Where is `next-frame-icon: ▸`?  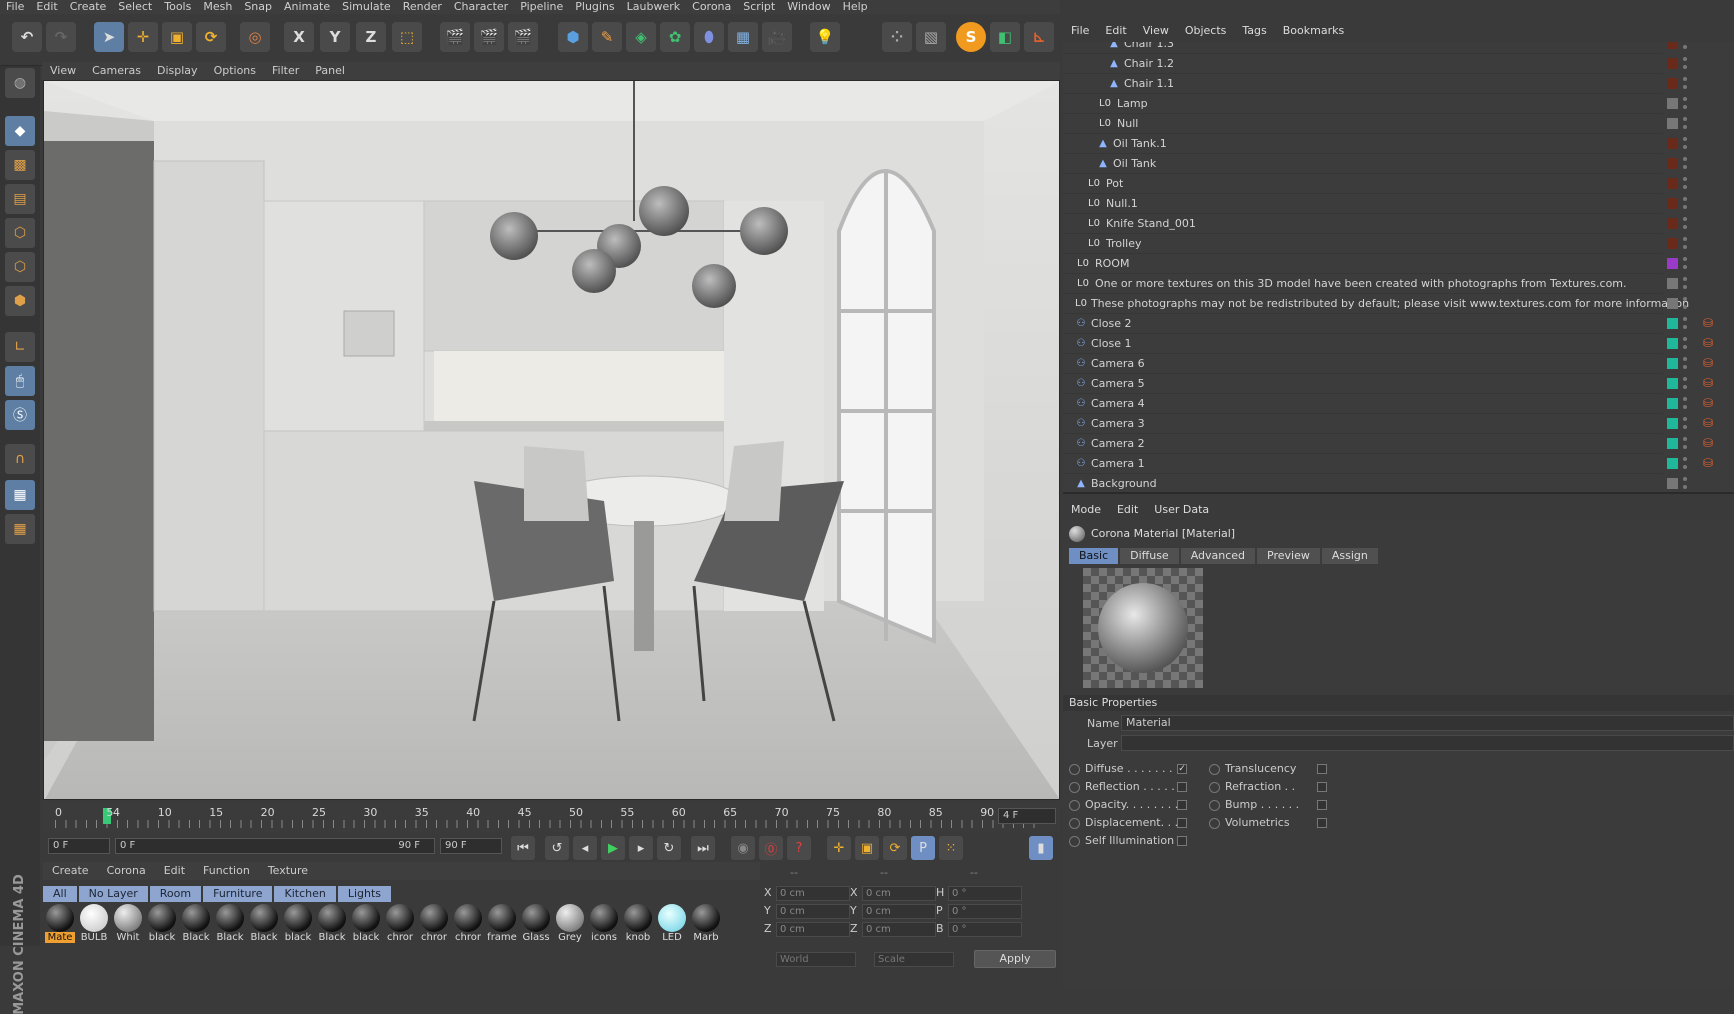
next-frame-icon: ▸ is located at coordinates (641, 848).